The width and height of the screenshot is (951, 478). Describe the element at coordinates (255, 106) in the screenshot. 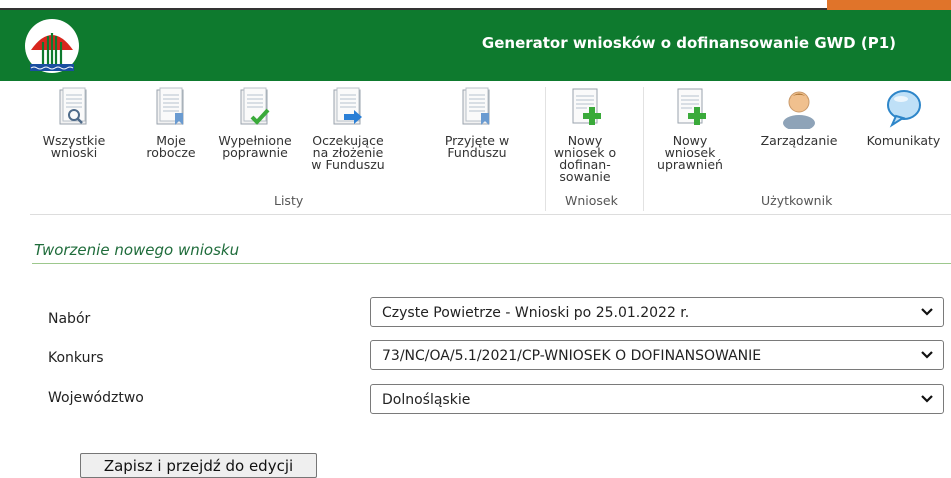

I see `document-check-icon` at that location.